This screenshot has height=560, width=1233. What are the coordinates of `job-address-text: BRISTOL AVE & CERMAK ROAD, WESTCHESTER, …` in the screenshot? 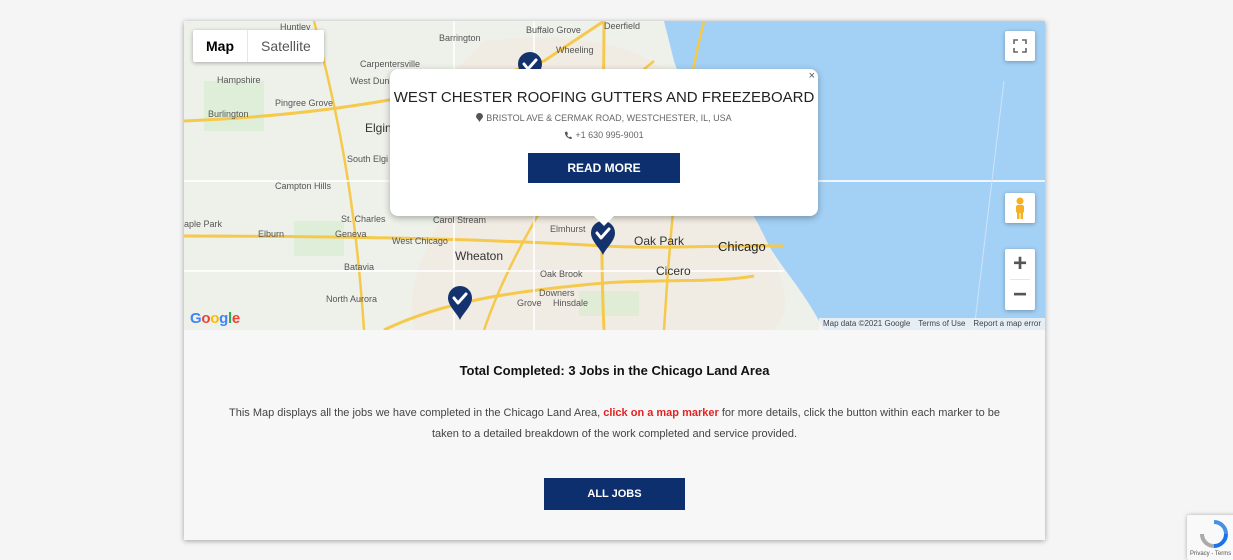 It's located at (609, 118).